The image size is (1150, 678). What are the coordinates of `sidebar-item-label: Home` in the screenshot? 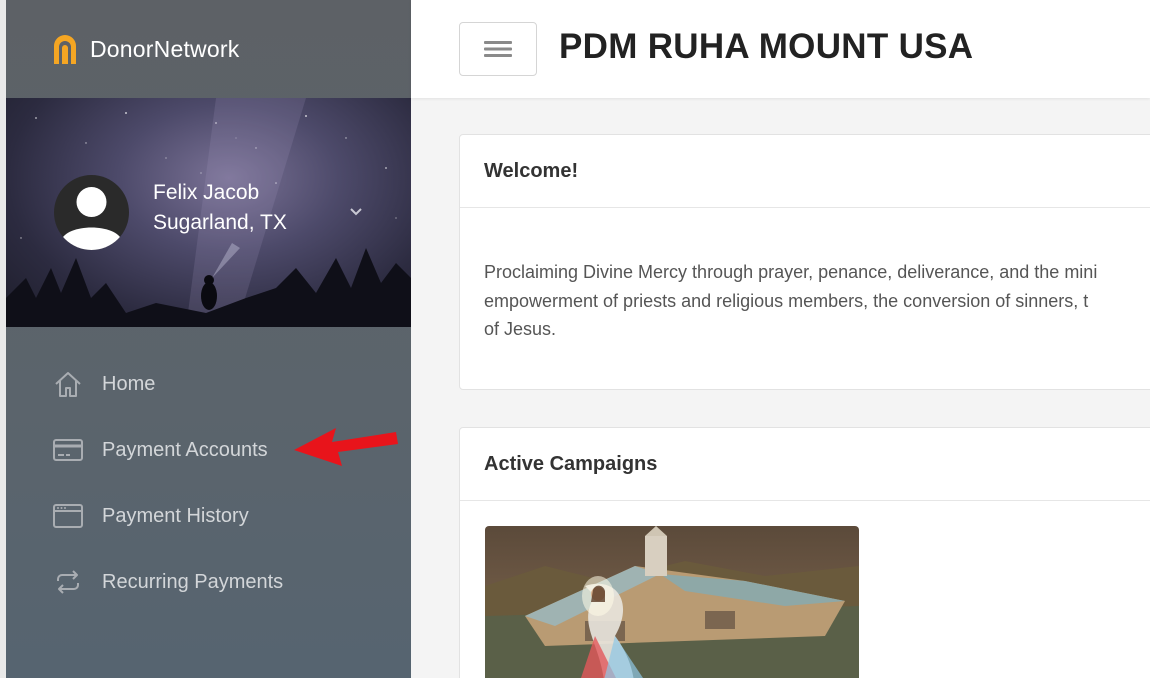 It's located at (129, 383).